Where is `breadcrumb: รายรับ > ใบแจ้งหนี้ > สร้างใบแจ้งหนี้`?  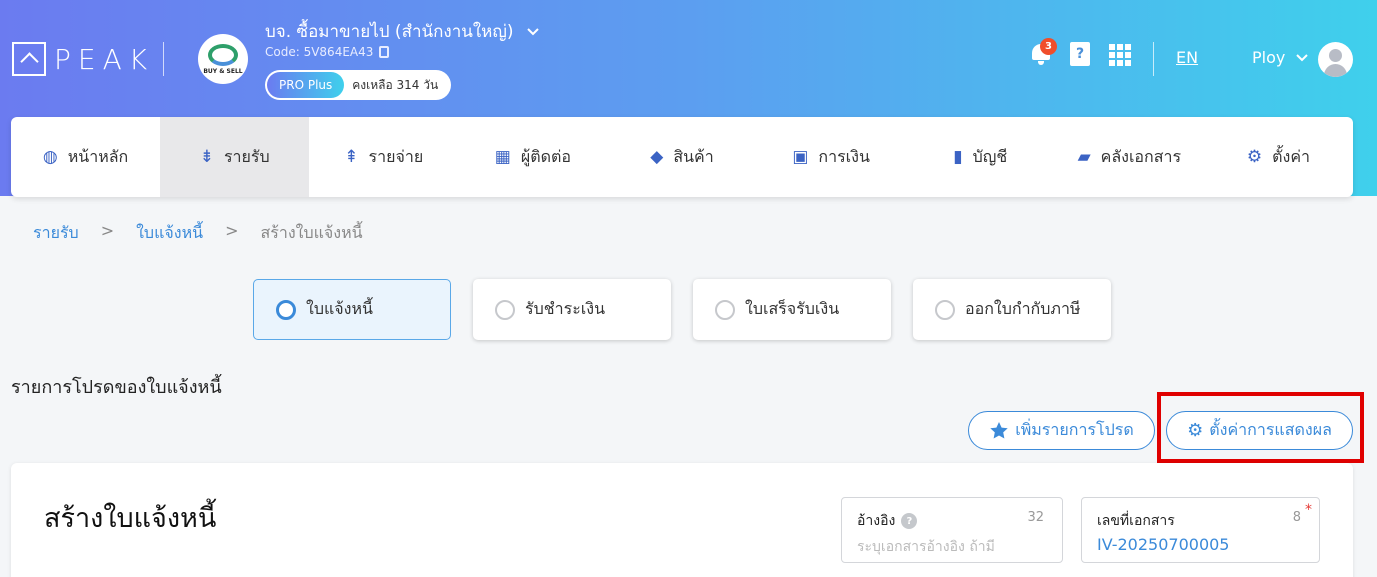 breadcrumb: รายรับ > ใบแจ้งหนี้ > สร้างใบแจ้งหนี้ is located at coordinates (198, 233).